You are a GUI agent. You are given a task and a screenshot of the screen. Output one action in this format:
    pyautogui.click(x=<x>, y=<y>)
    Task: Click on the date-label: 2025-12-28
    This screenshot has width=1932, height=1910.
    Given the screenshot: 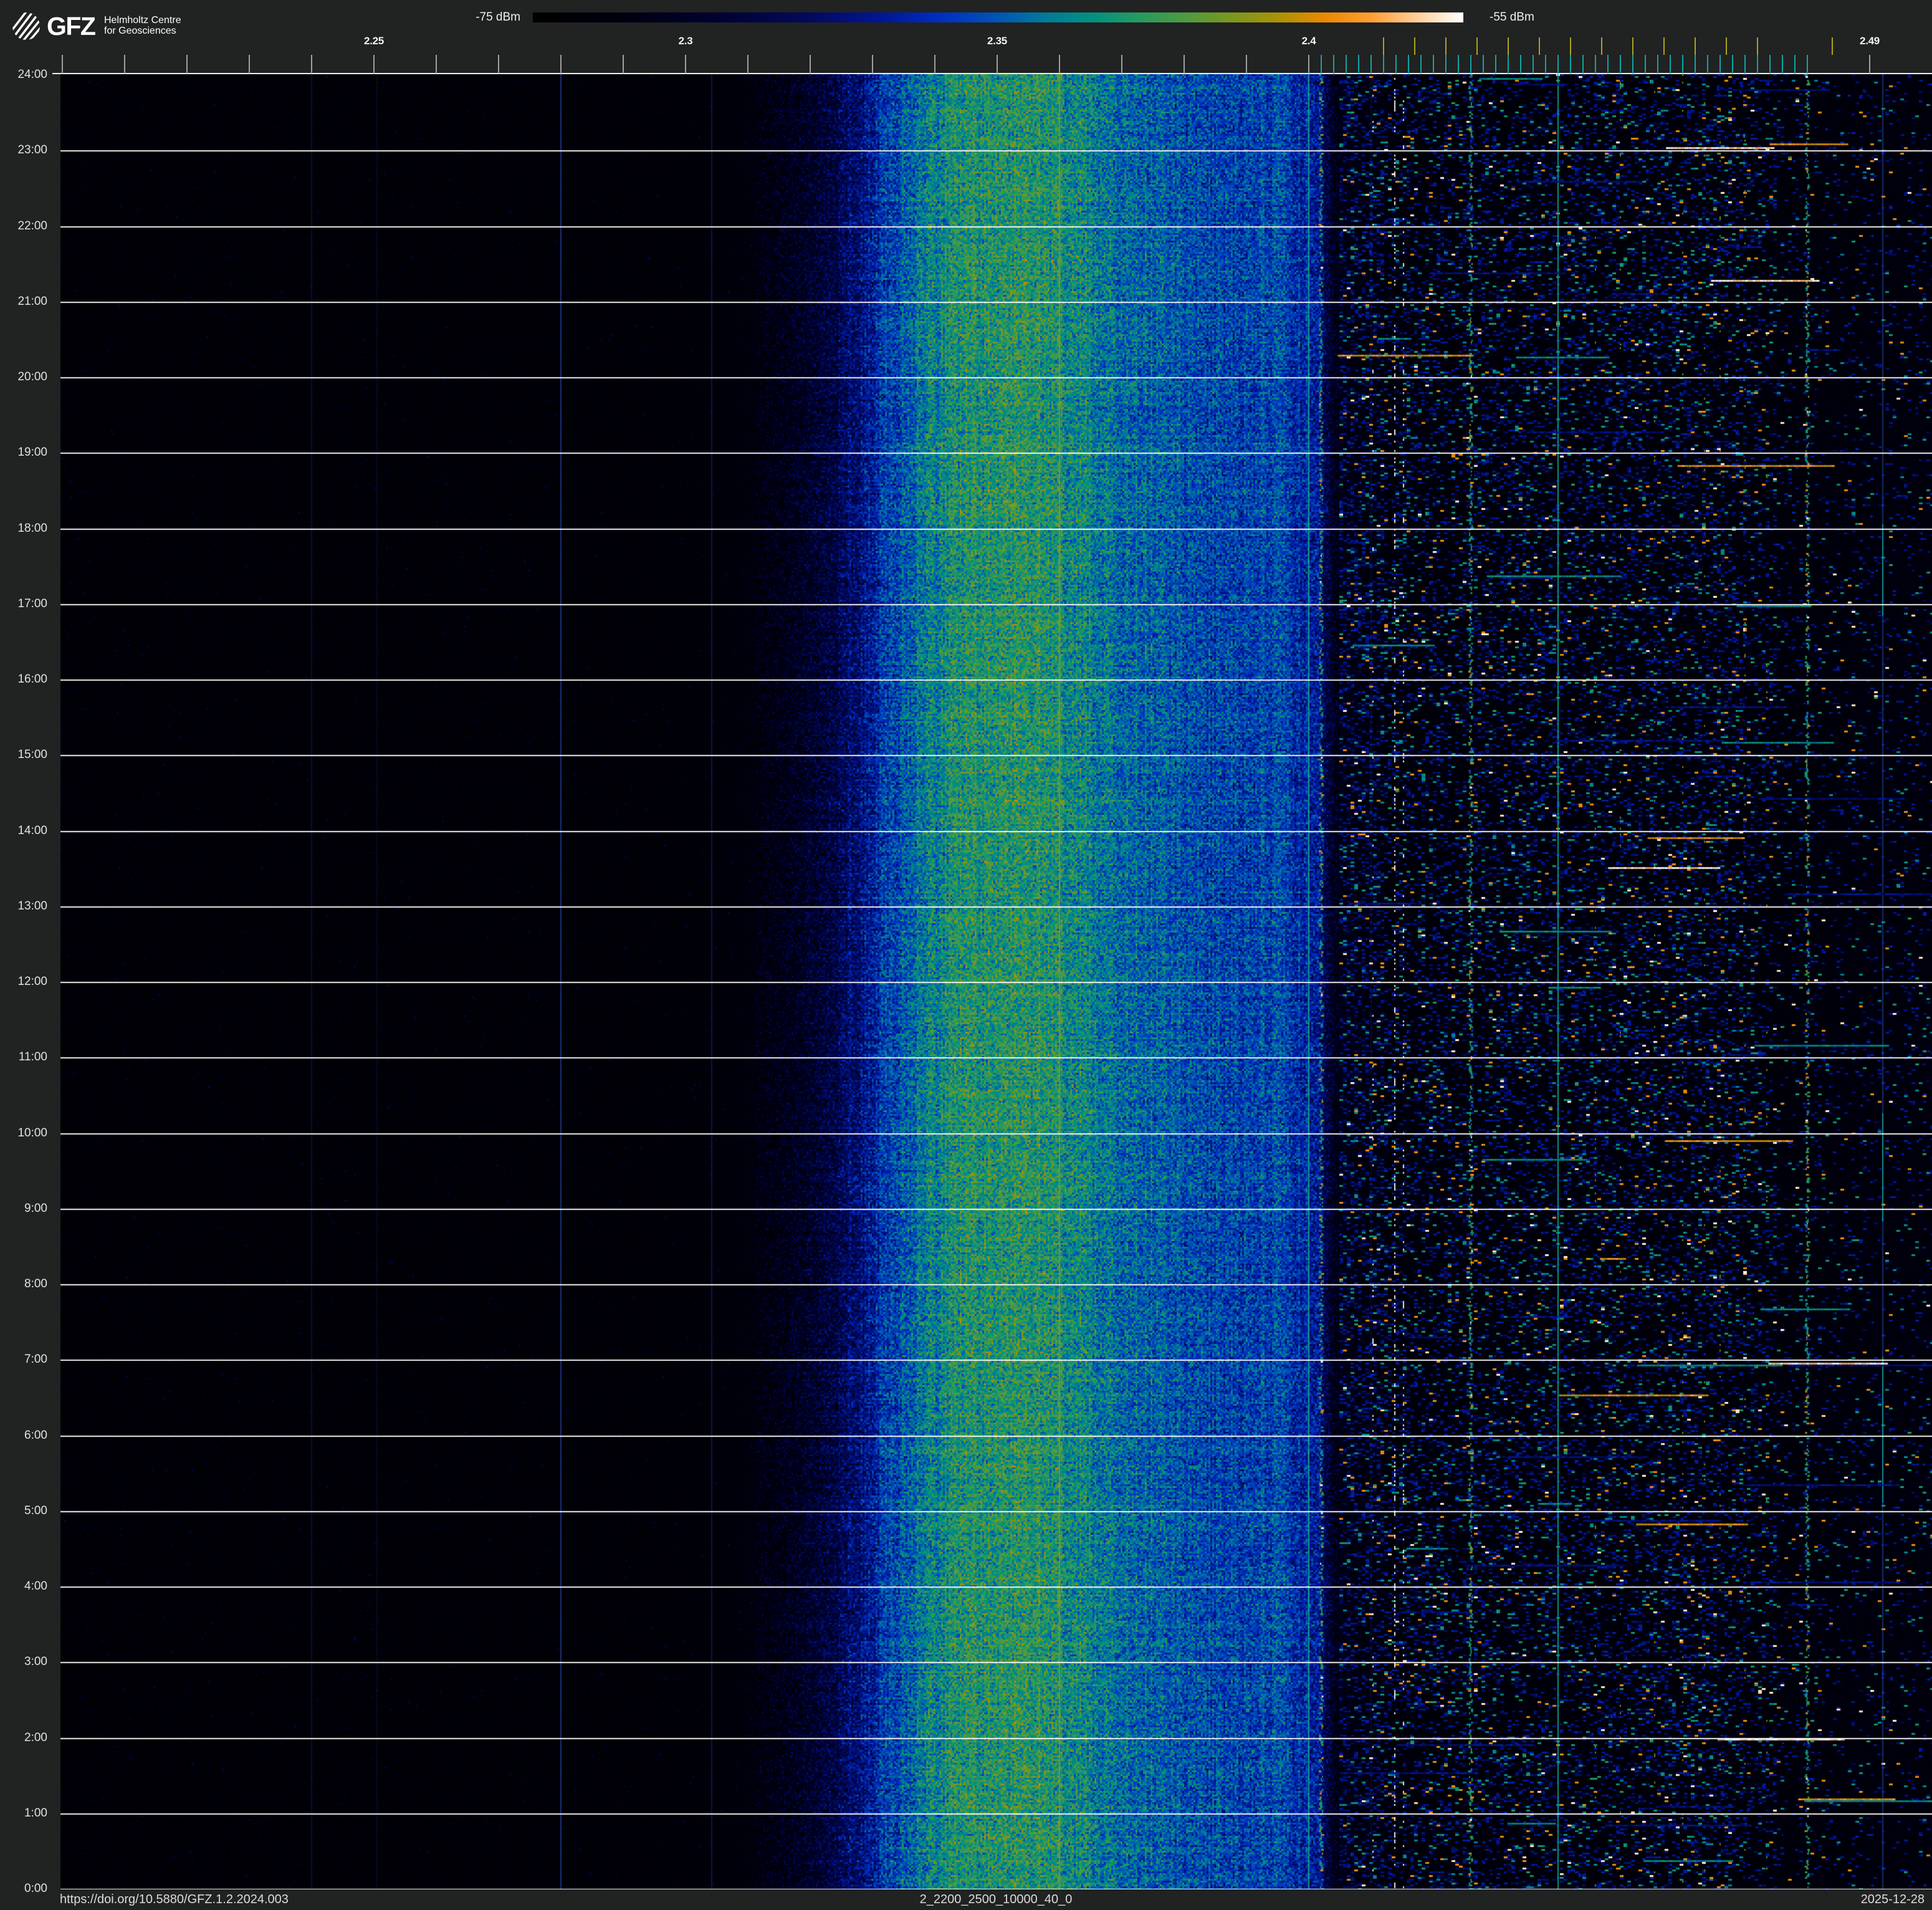 What is the action you would take?
    pyautogui.click(x=1892, y=1899)
    